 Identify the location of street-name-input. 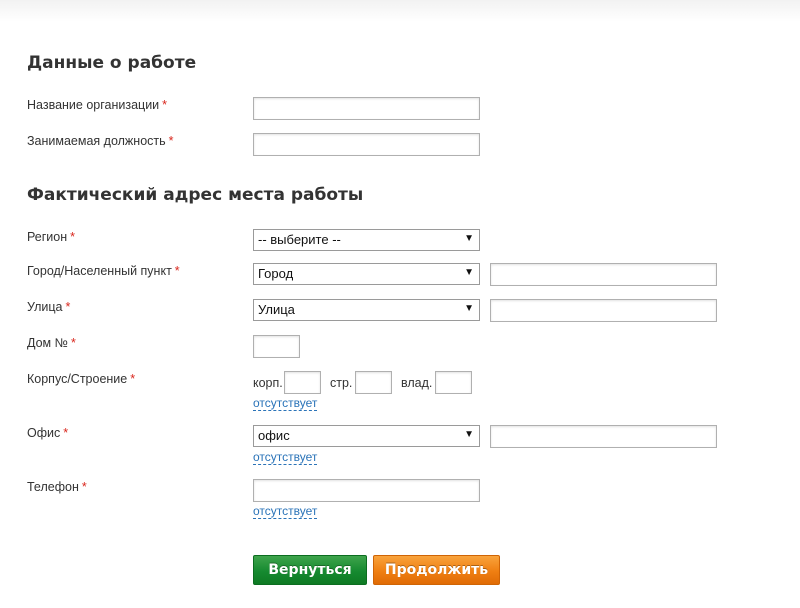
(603, 310).